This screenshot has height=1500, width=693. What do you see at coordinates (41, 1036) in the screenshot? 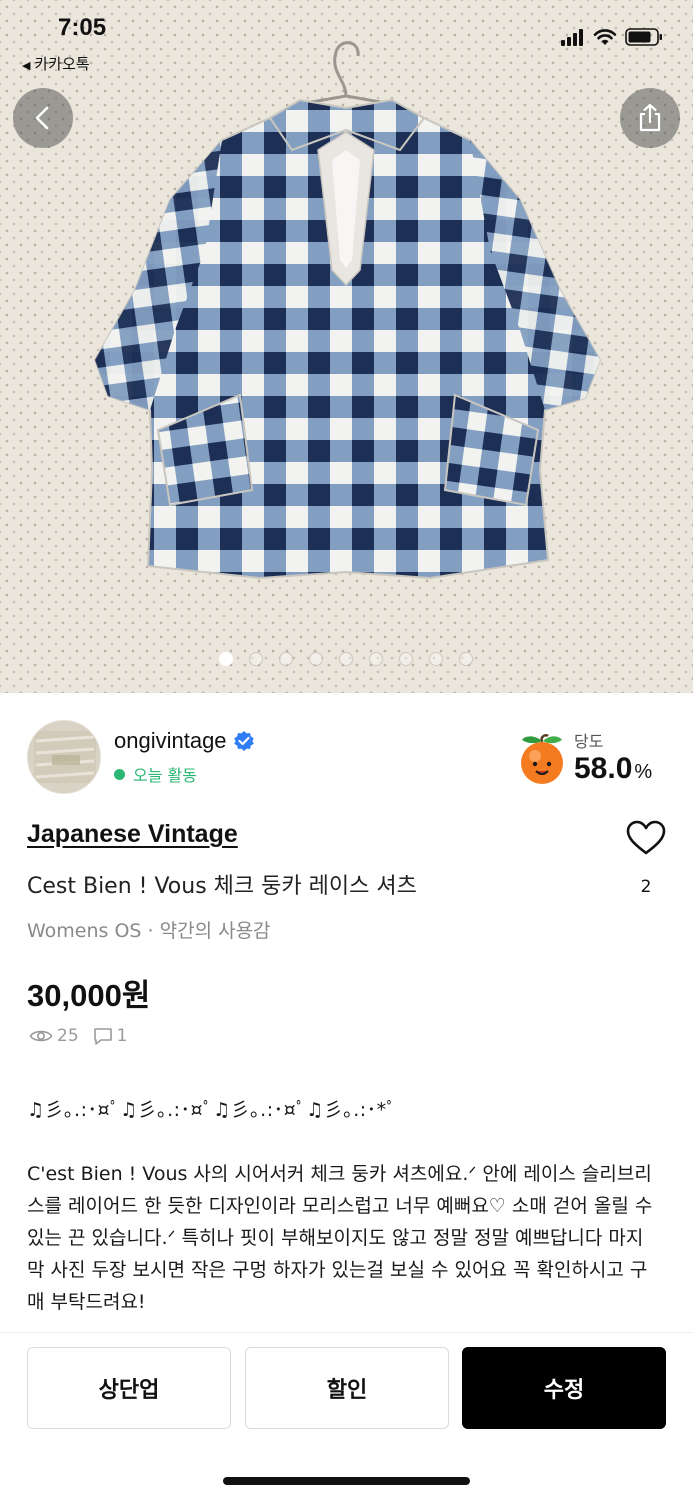
I see `eye-icon` at bounding box center [41, 1036].